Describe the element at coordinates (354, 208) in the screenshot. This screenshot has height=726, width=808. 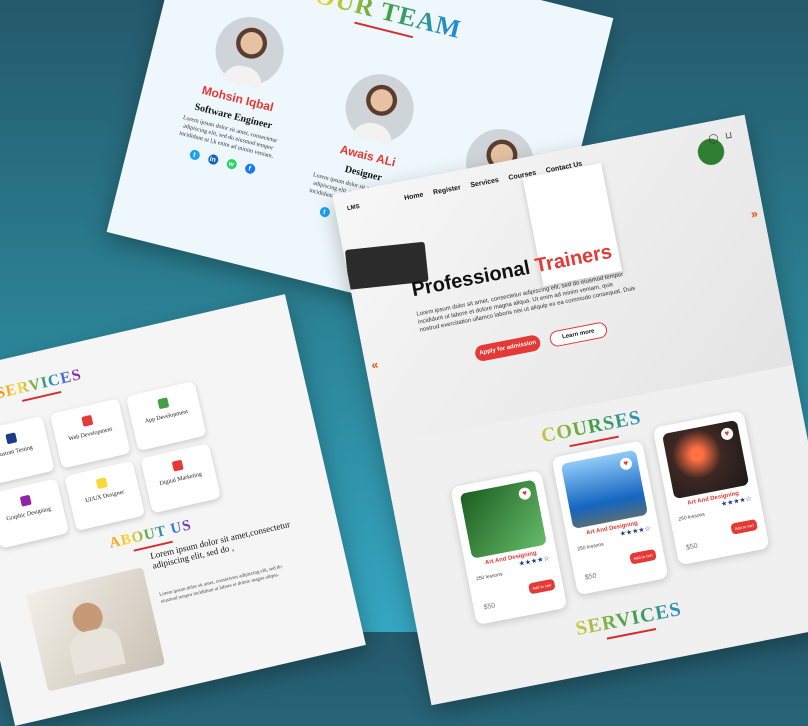
I see `logo: LMS` at that location.